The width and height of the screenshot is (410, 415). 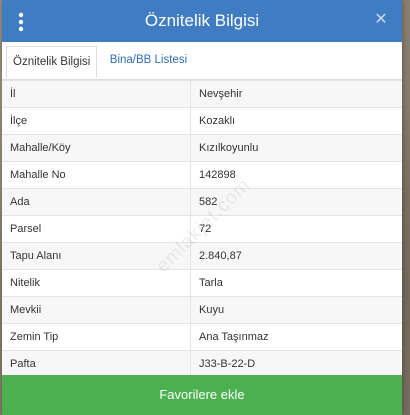 I want to click on close-icon: ✕, so click(x=381, y=20).